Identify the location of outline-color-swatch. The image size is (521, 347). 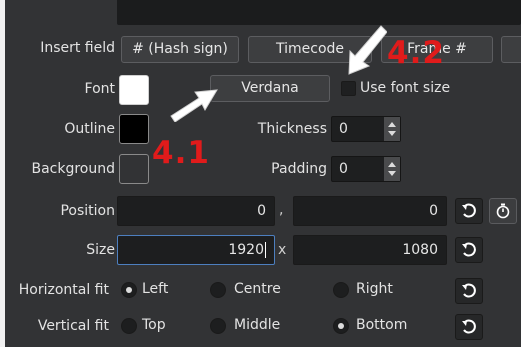
(134, 129).